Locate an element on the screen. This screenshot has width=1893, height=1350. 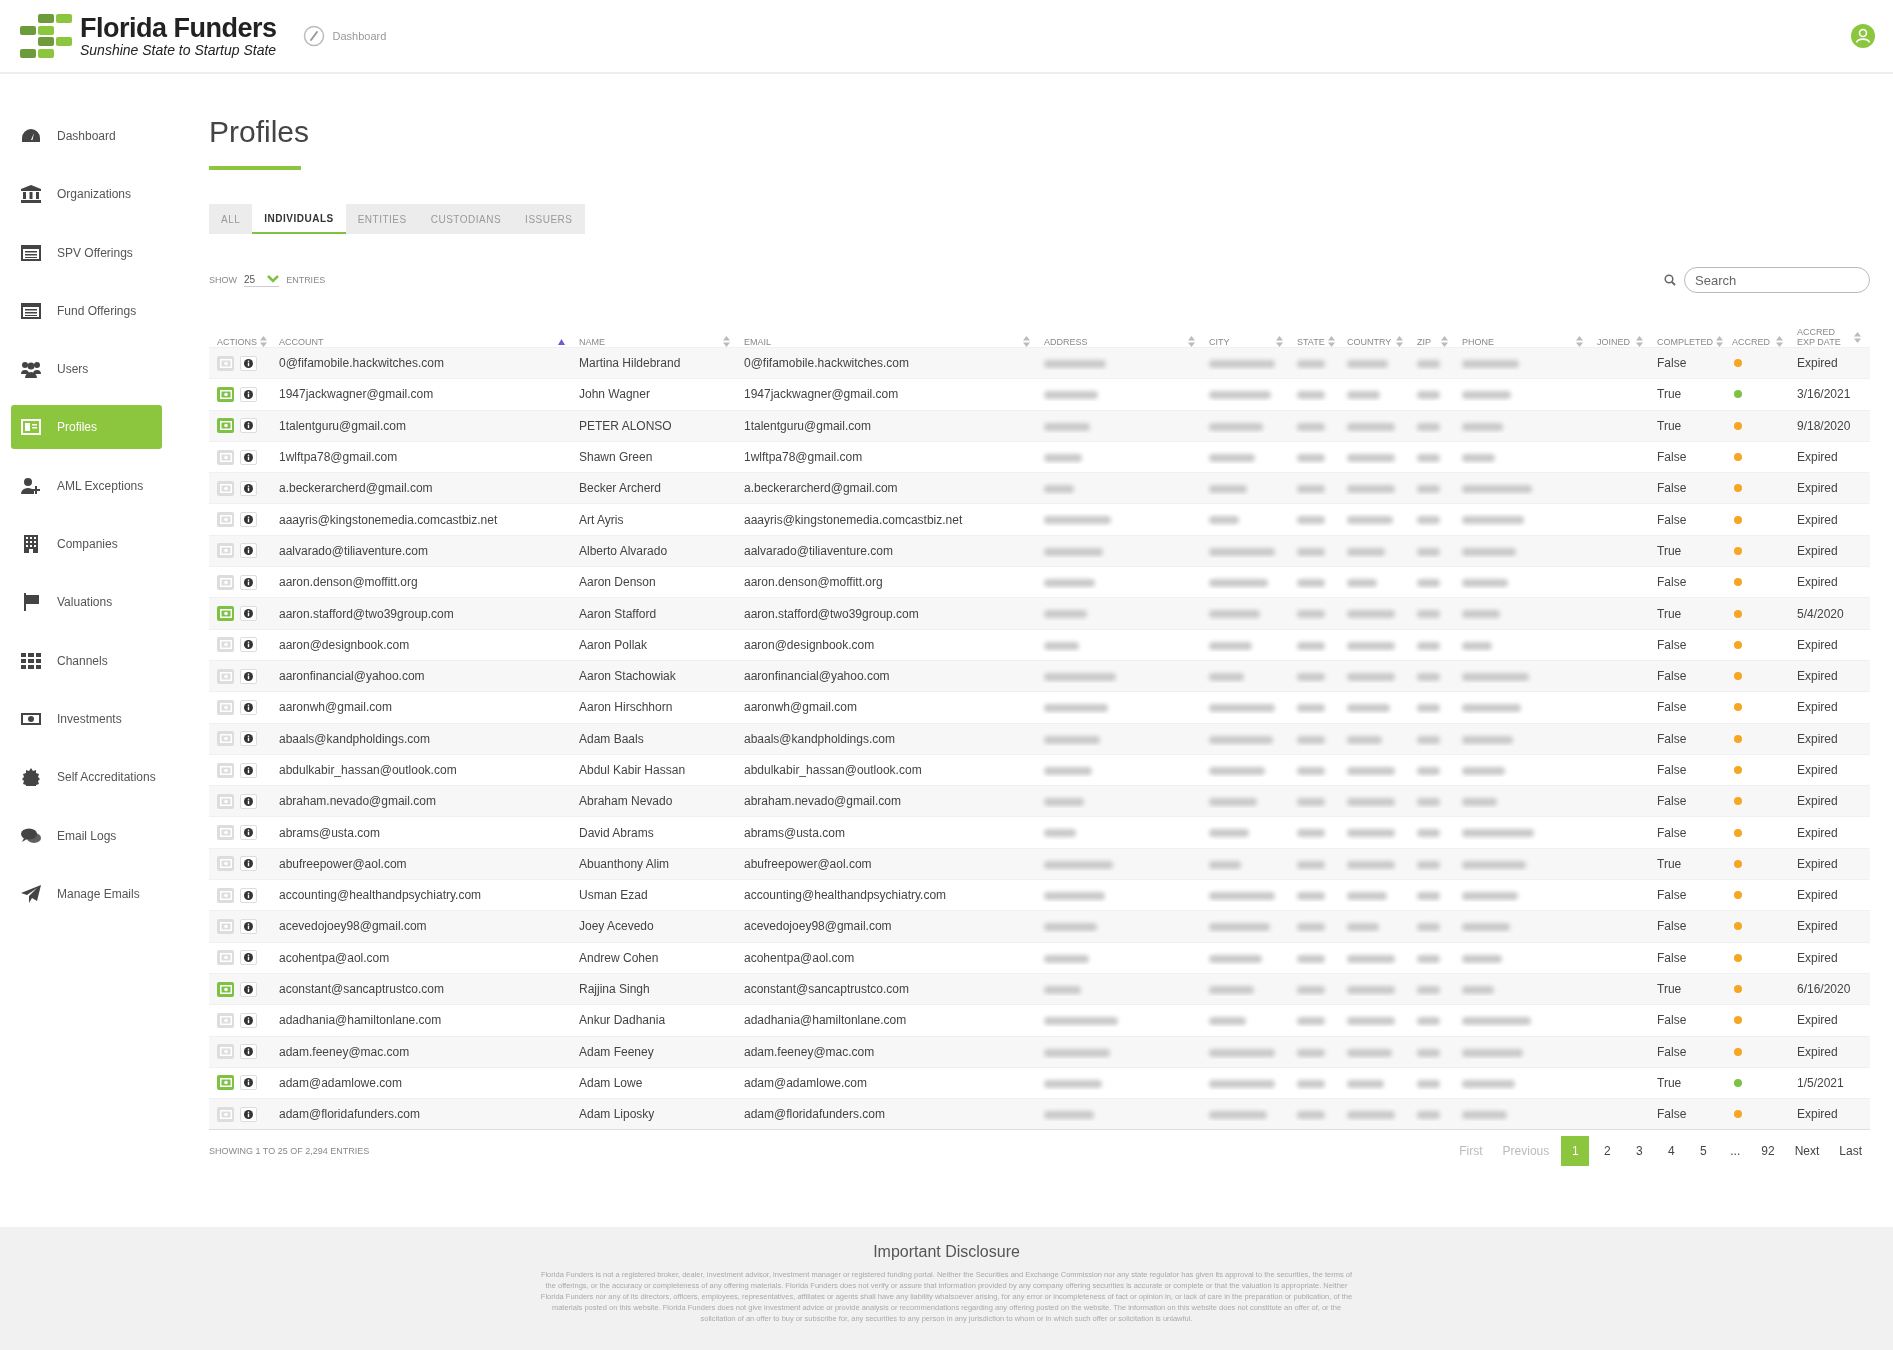
pagination-button: 5 is located at coordinates (1703, 1151).